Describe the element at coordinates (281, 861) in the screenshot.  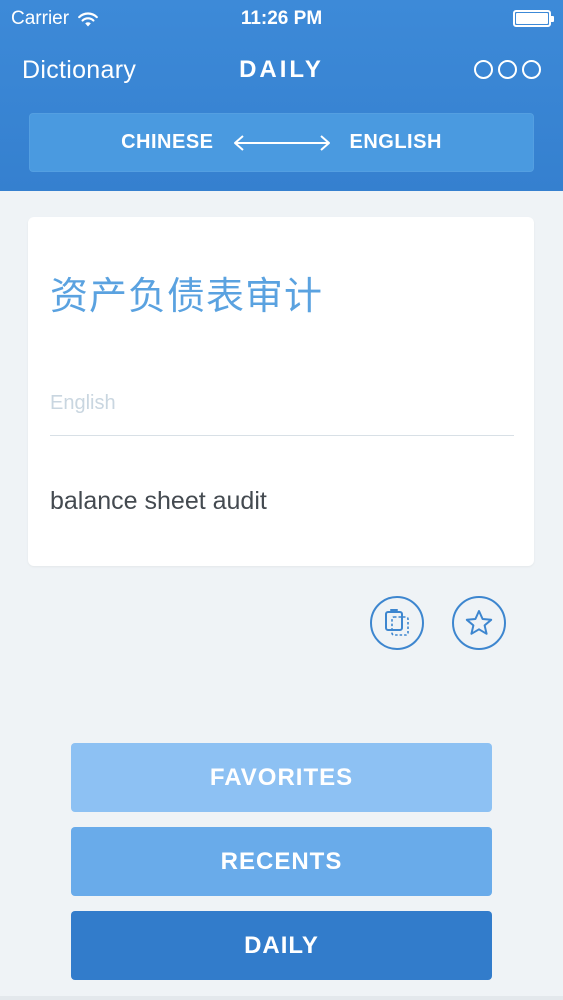
I see `recents-button: RECENTS` at that location.